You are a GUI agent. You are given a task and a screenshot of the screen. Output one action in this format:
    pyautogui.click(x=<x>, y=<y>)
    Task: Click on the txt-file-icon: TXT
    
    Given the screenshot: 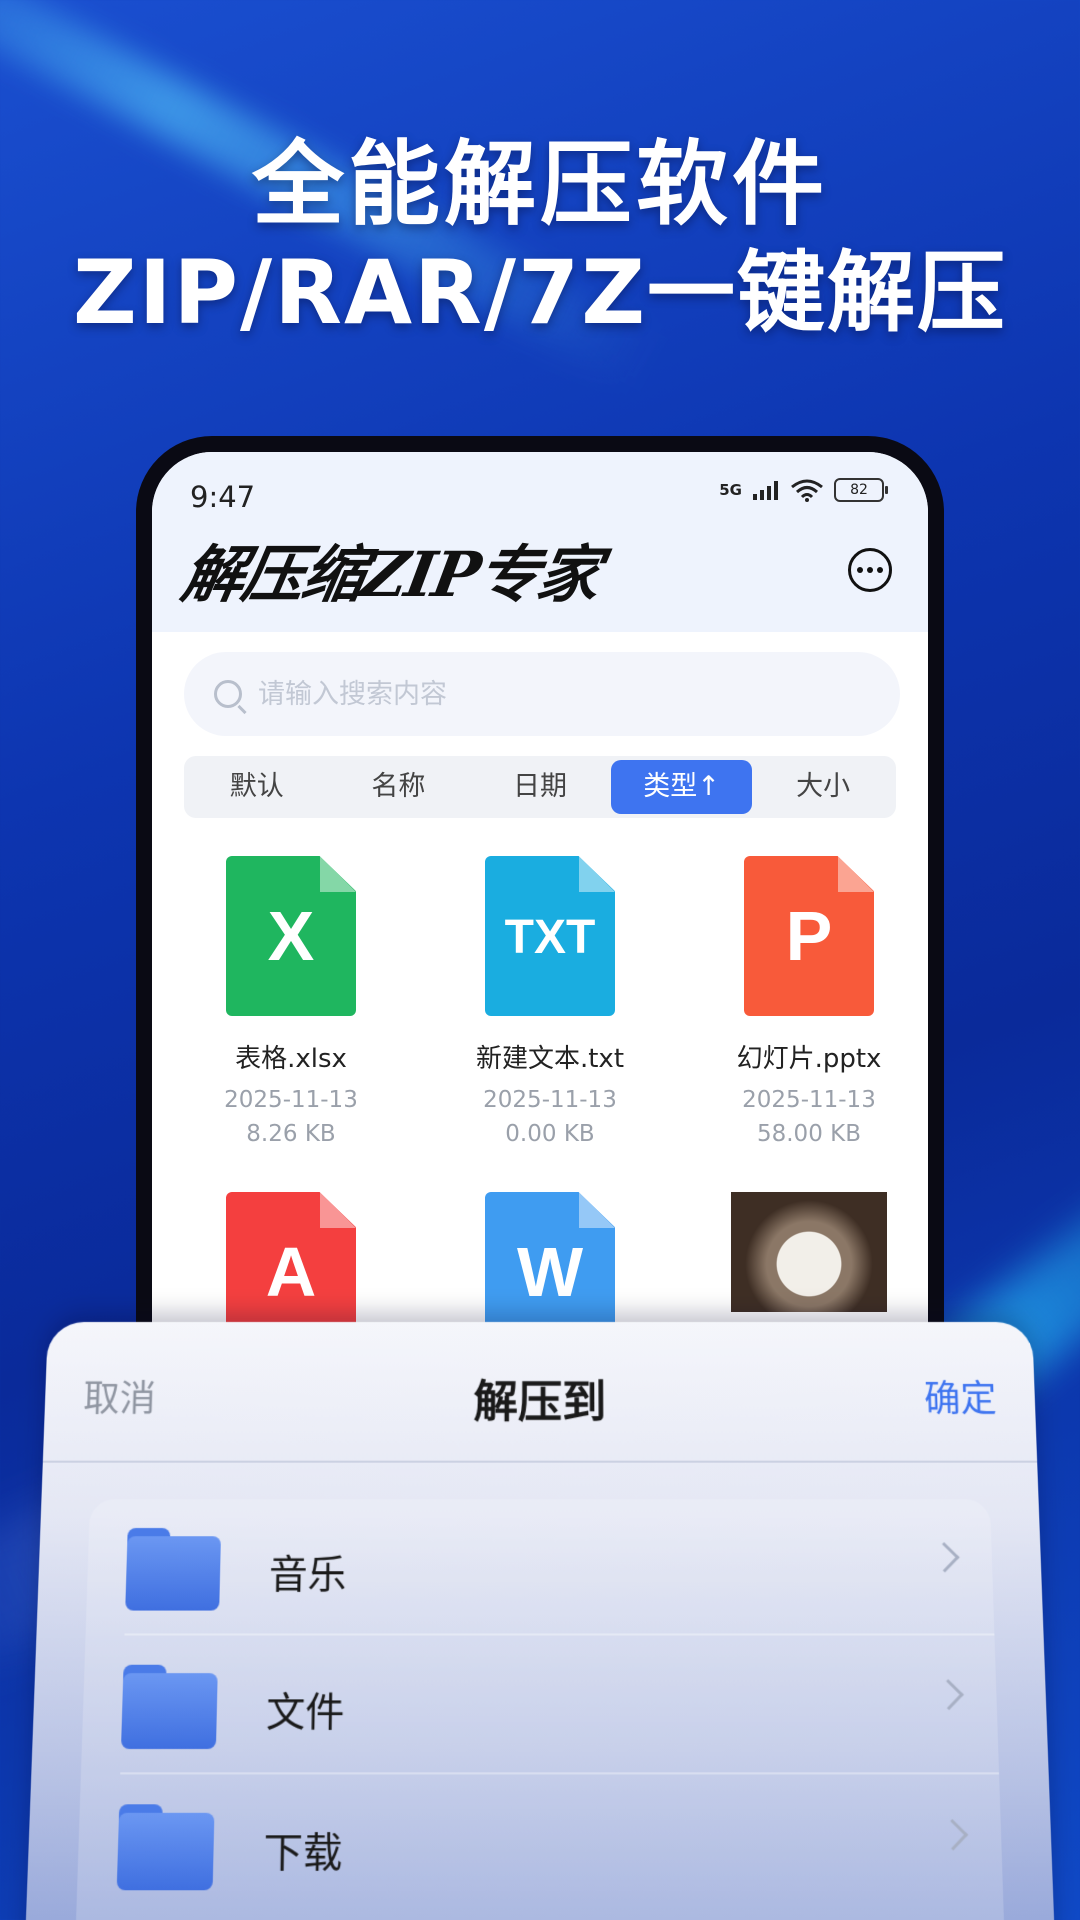 What is the action you would take?
    pyautogui.click(x=550, y=936)
    